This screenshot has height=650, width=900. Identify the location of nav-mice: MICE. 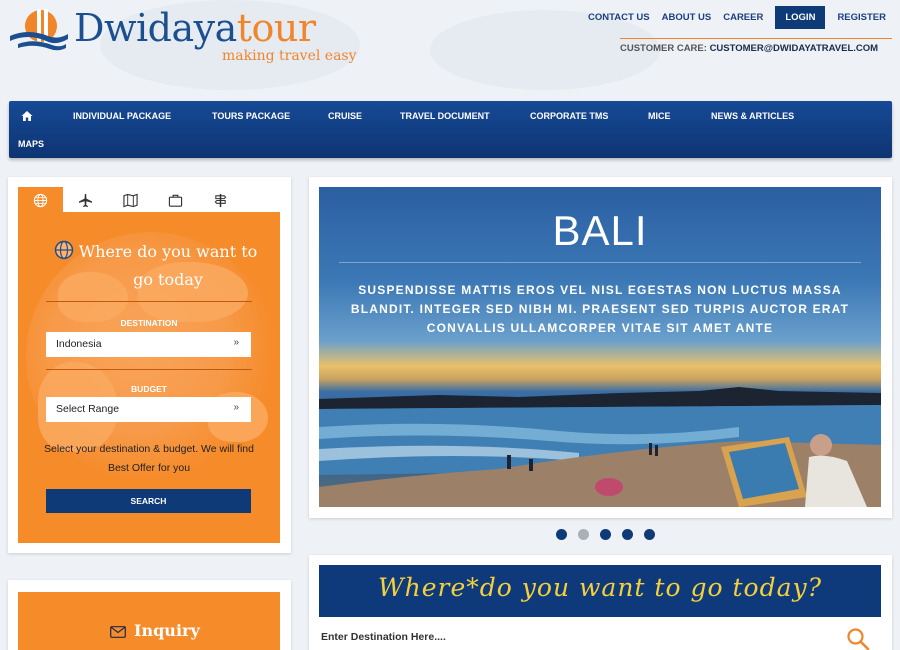
(659, 116).